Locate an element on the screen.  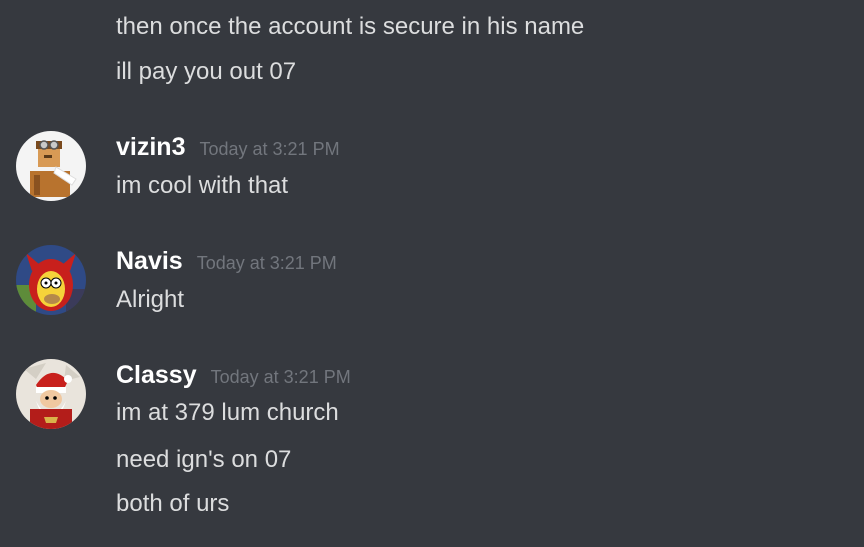
message-text: Alright is located at coordinates (150, 299).